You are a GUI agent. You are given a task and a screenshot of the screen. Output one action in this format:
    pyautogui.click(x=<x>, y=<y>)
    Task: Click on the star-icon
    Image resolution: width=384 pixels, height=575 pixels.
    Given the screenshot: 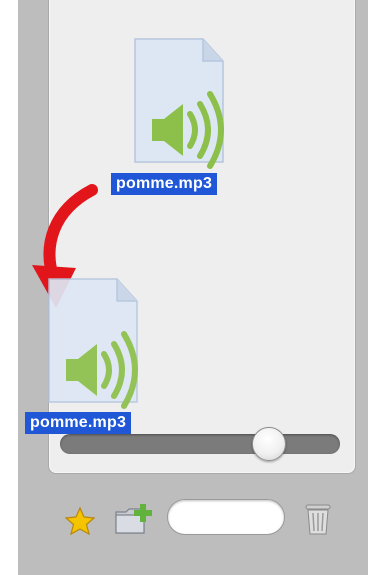 What is the action you would take?
    pyautogui.click(x=80, y=521)
    